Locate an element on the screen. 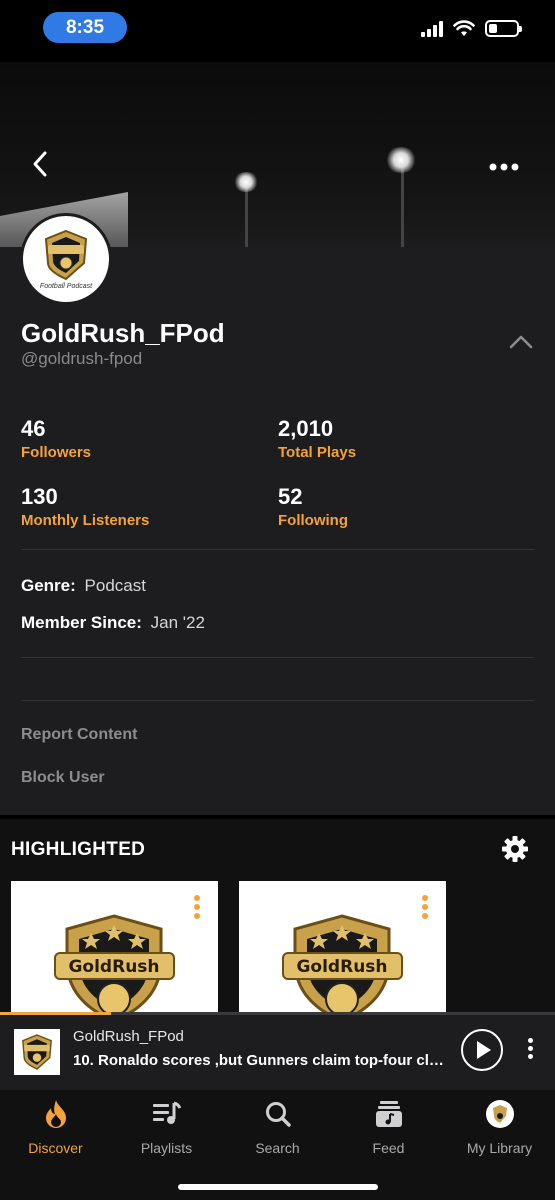 Image resolution: width=555 pixels, height=1200 pixels. feed-icon is located at coordinates (388, 1114).